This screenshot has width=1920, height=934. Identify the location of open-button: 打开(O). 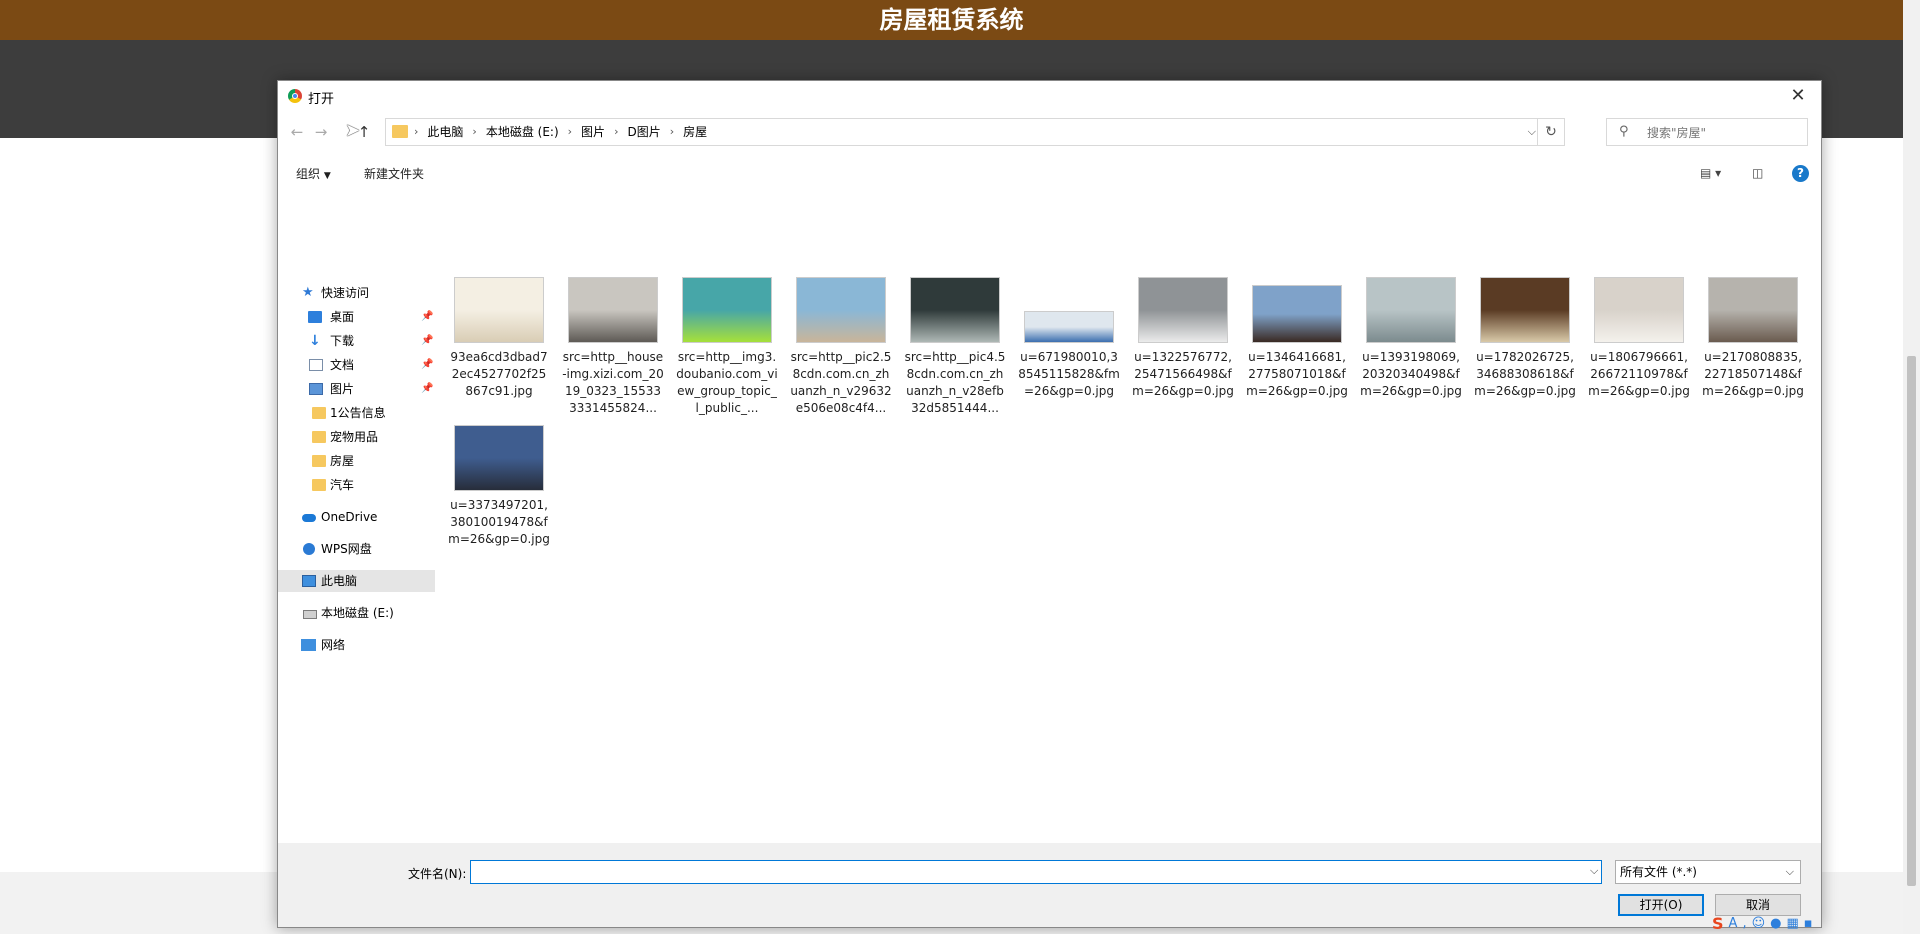
(1661, 905).